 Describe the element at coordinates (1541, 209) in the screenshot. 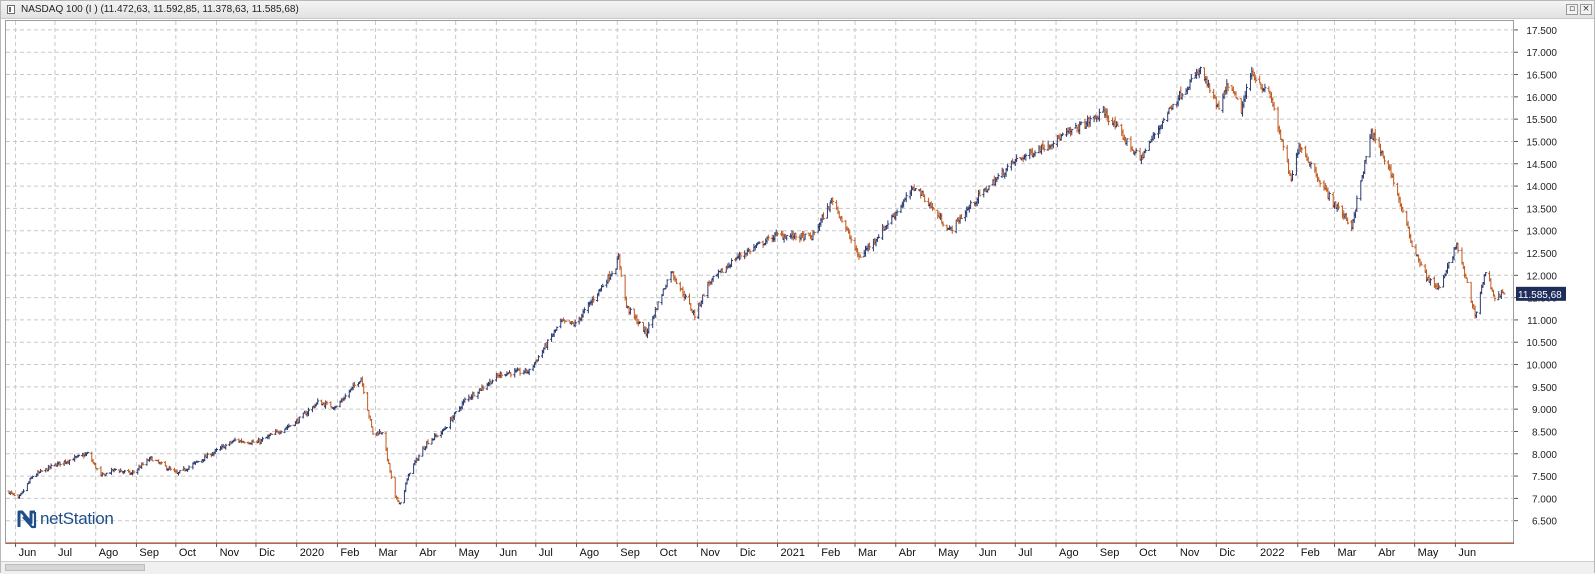

I see `y-tick-label: 13.500` at that location.